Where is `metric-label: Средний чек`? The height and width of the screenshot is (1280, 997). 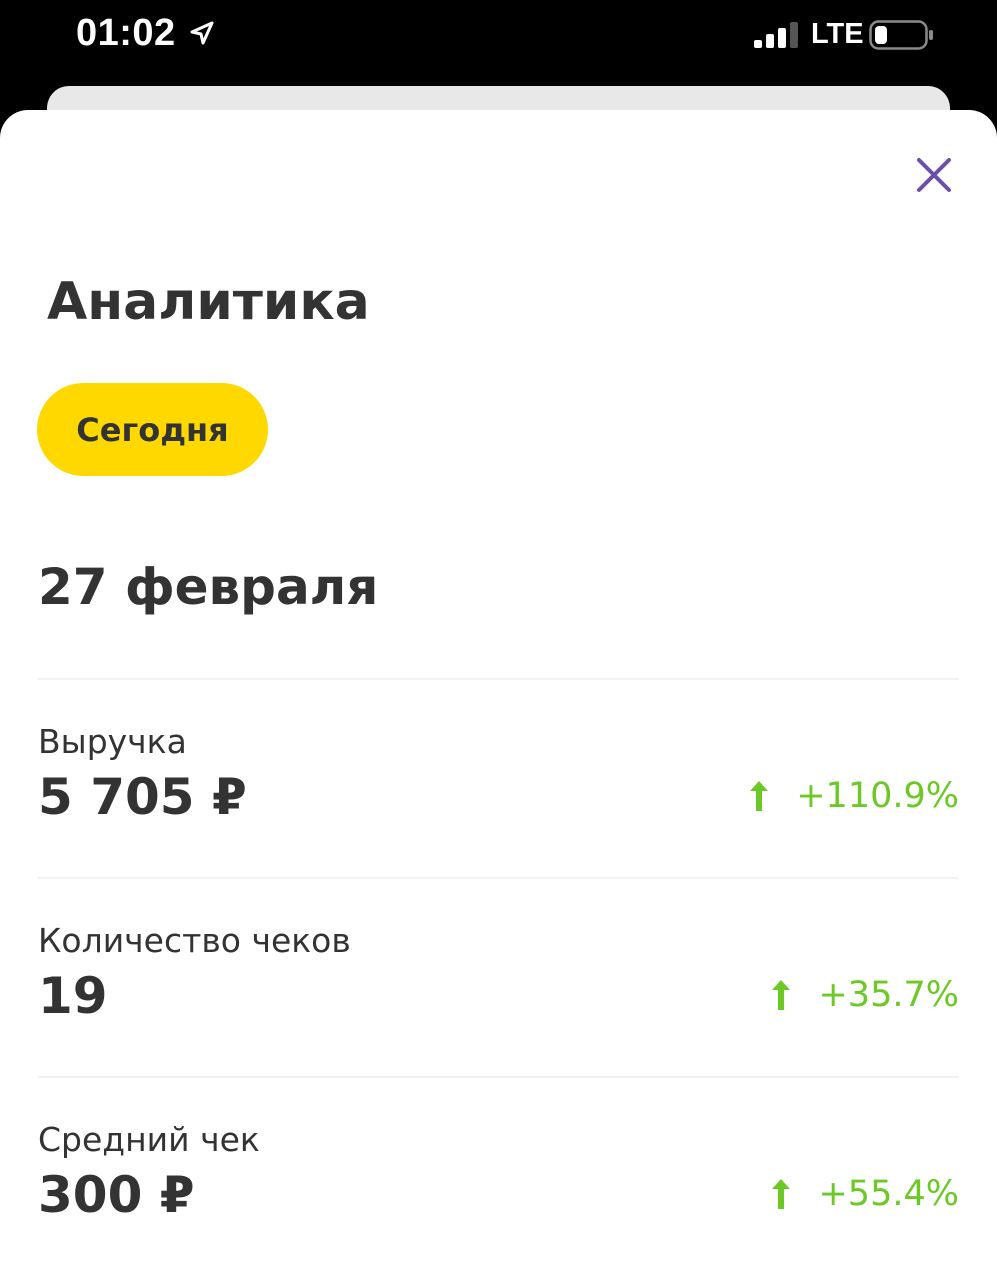
metric-label: Средний чек is located at coordinates (149, 1139).